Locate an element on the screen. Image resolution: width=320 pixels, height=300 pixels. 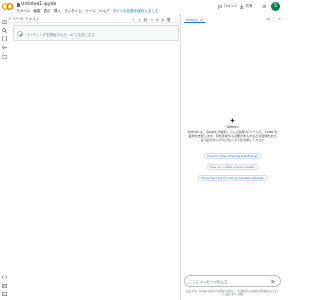
settings-button is located at coordinates (264, 6).